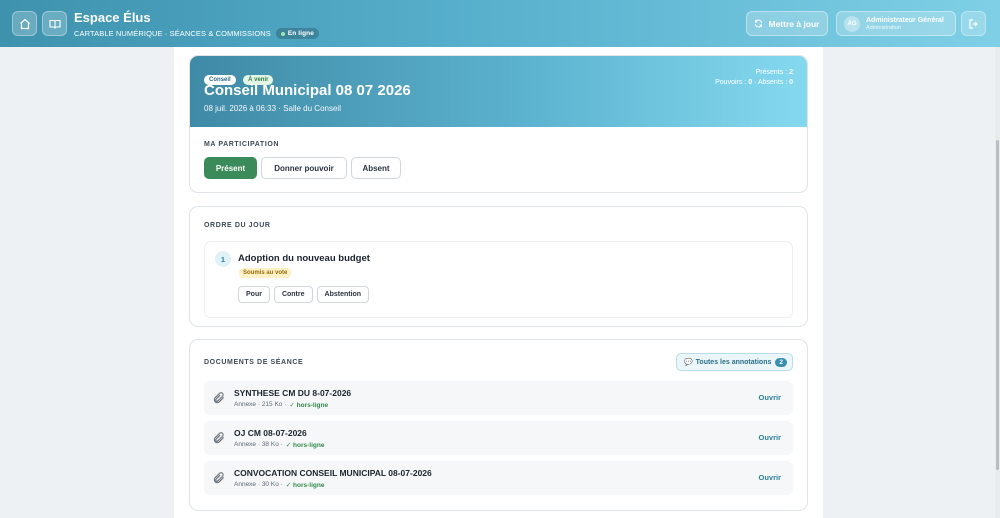 The image size is (1000, 518). I want to click on pouvoirs-label: Pouvoirs :, so click(731, 82).